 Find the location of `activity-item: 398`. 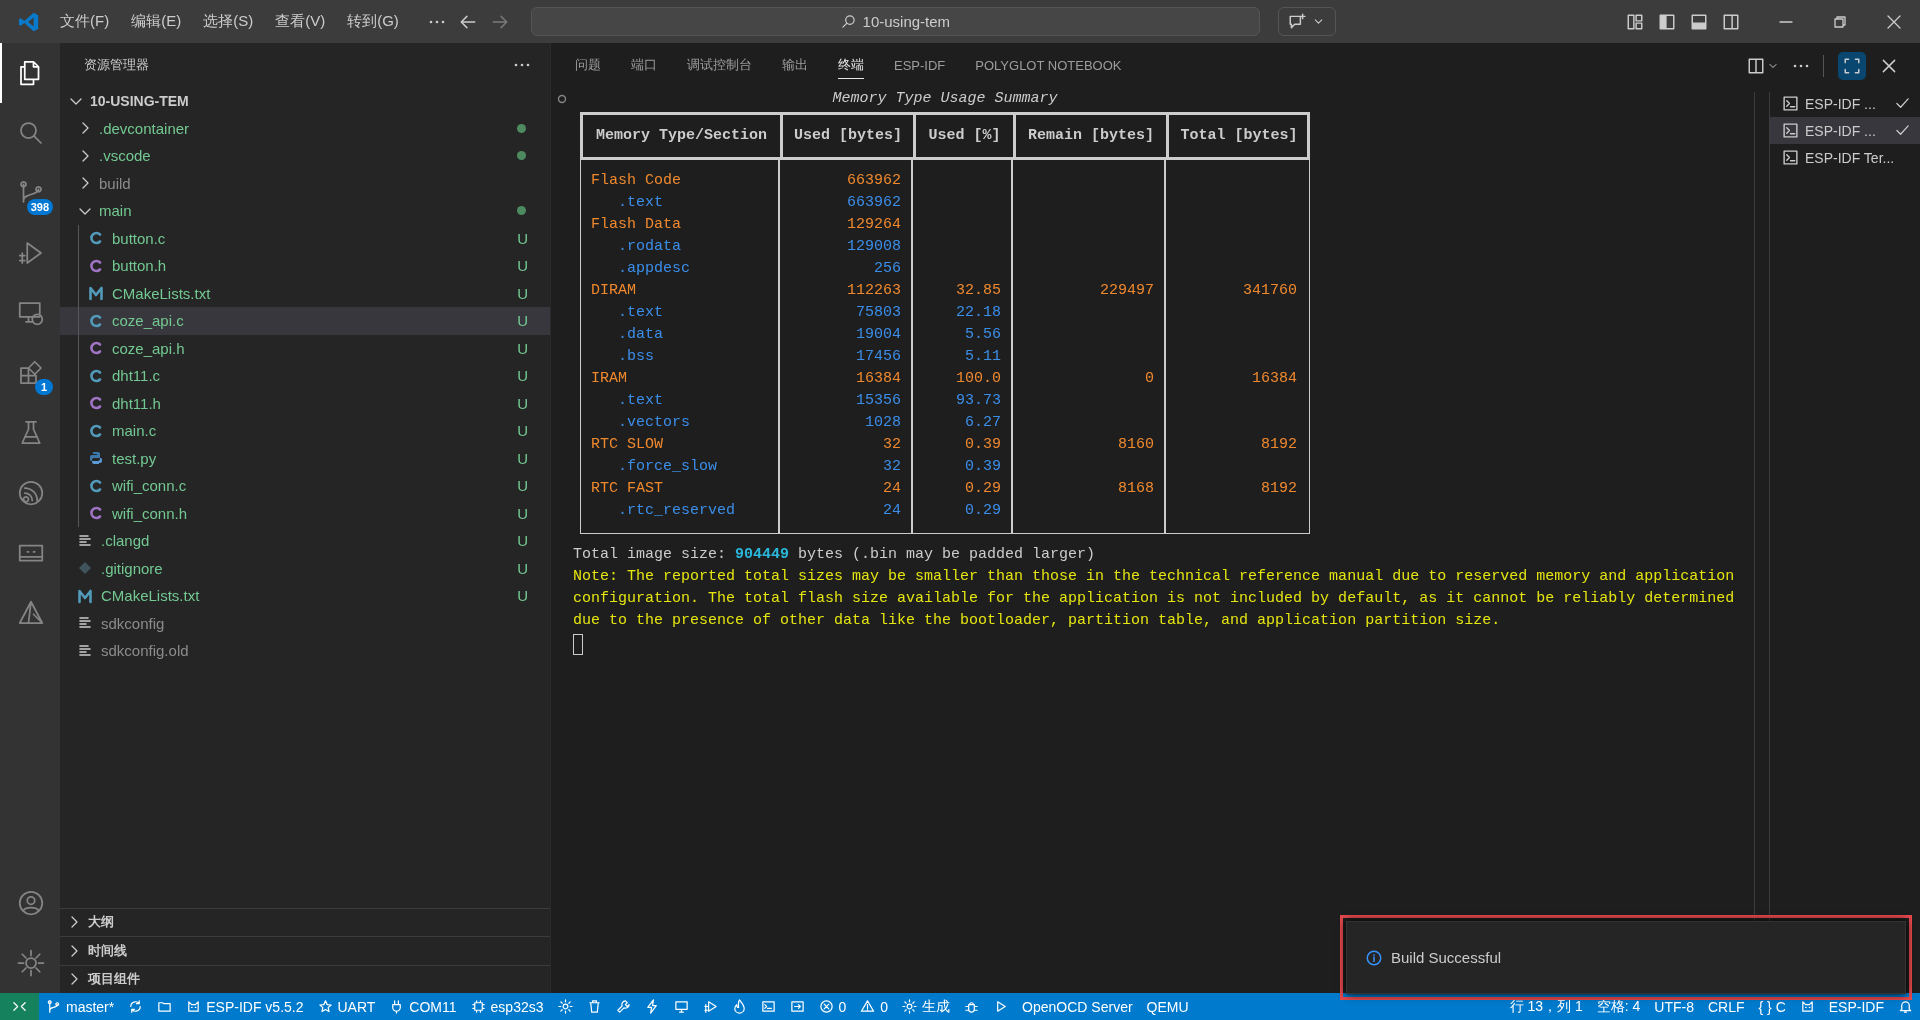

activity-item: 398 is located at coordinates (30, 193).